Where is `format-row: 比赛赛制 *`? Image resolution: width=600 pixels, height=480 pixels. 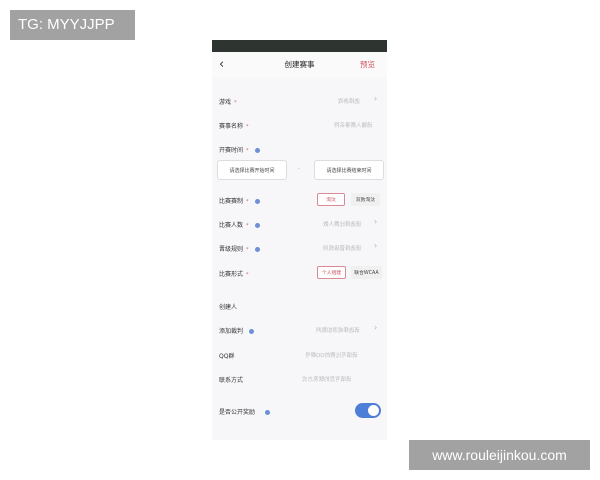
format-row: 比赛赛制 * is located at coordinates (239, 200).